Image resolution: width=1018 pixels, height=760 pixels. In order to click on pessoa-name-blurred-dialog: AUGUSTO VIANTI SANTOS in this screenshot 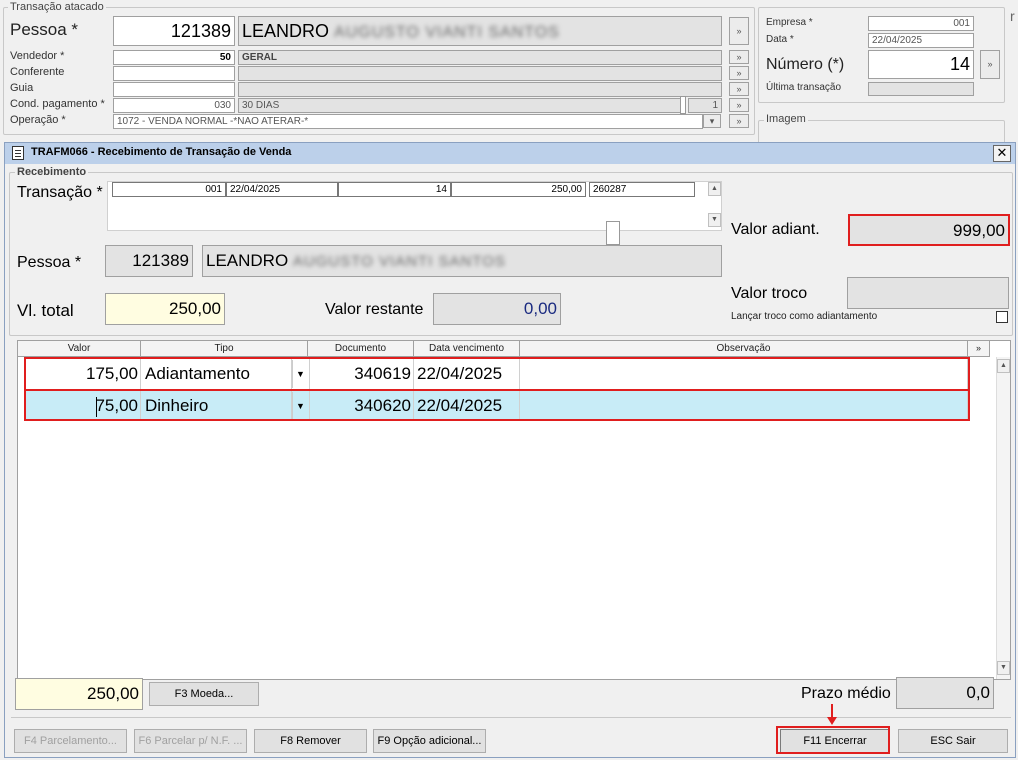, I will do `click(399, 261)`.